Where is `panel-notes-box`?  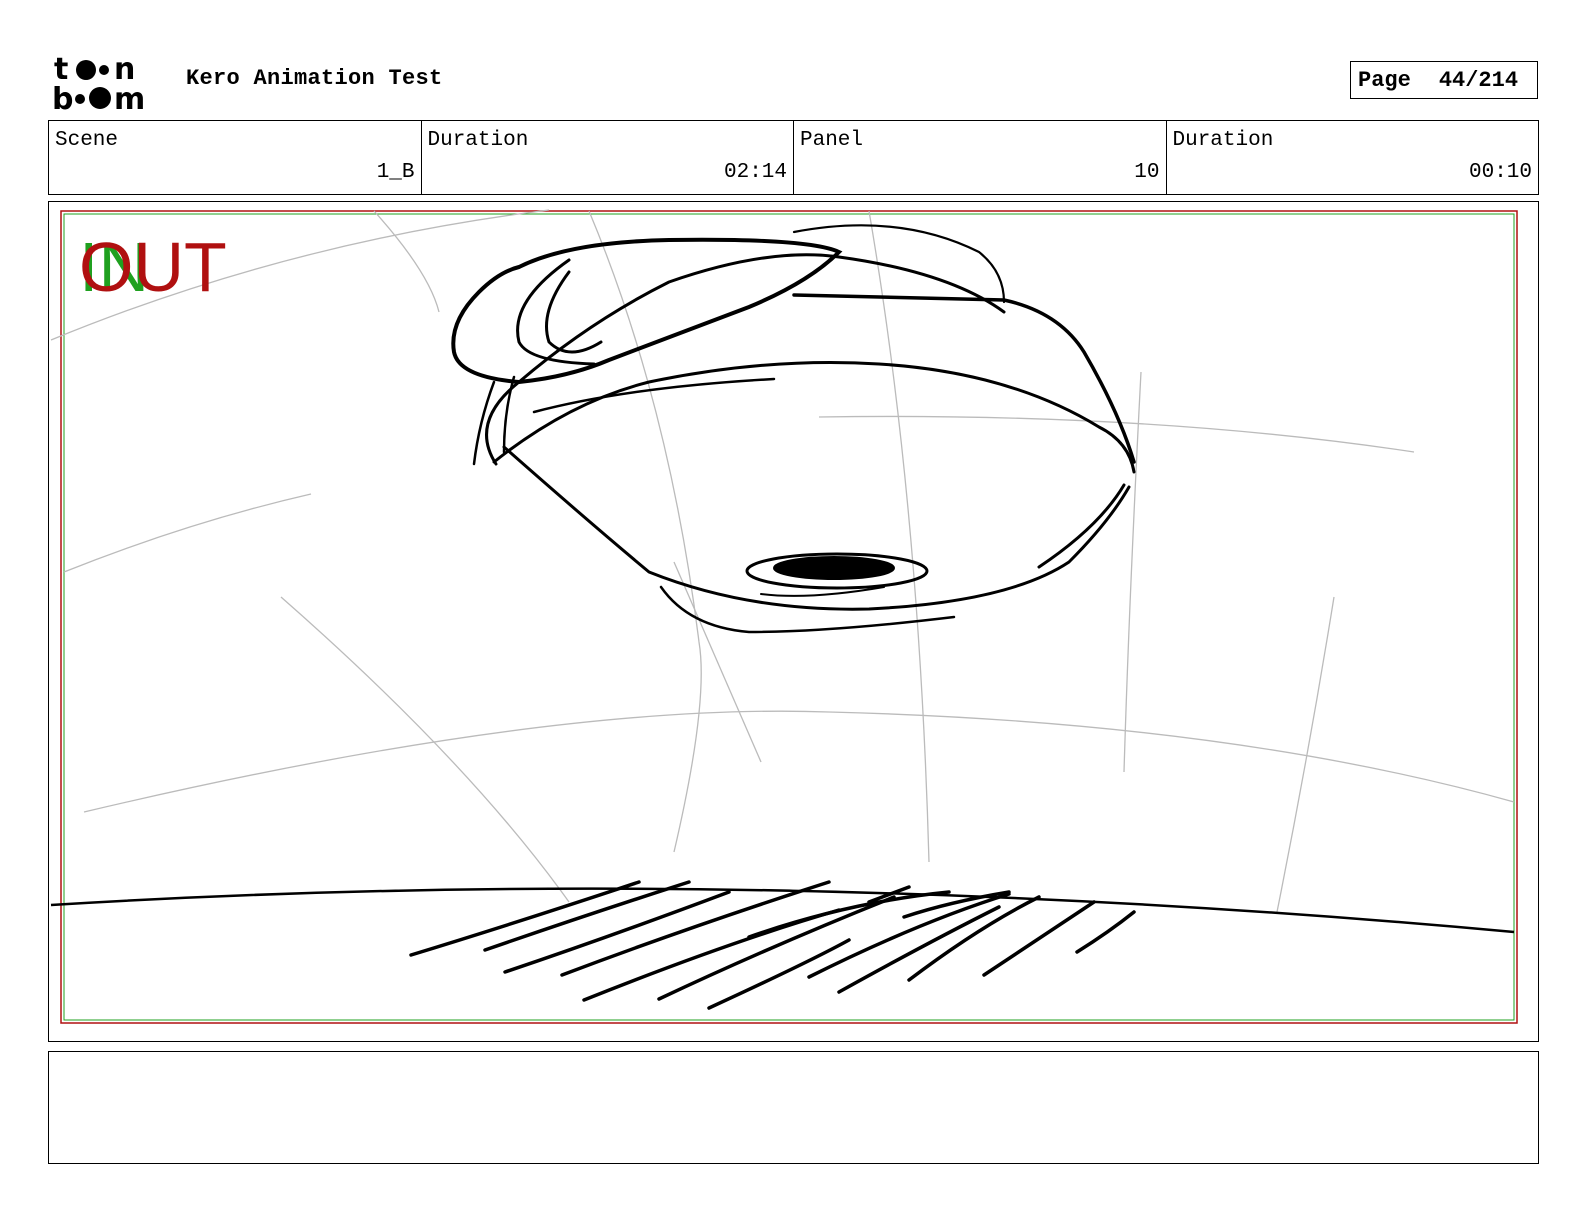
panel-notes-box is located at coordinates (793, 1107).